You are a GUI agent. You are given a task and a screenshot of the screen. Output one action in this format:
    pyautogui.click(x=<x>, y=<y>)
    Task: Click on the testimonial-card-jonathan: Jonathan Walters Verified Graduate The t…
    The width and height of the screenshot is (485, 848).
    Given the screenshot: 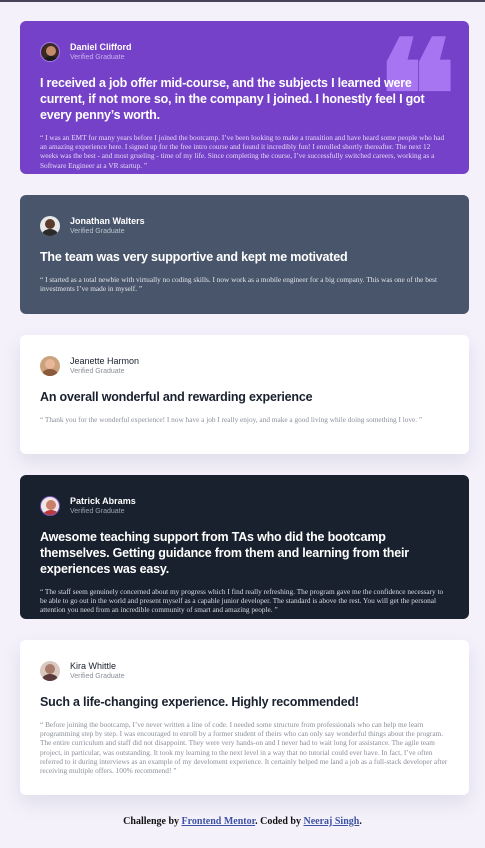 What is the action you would take?
    pyautogui.click(x=244, y=254)
    